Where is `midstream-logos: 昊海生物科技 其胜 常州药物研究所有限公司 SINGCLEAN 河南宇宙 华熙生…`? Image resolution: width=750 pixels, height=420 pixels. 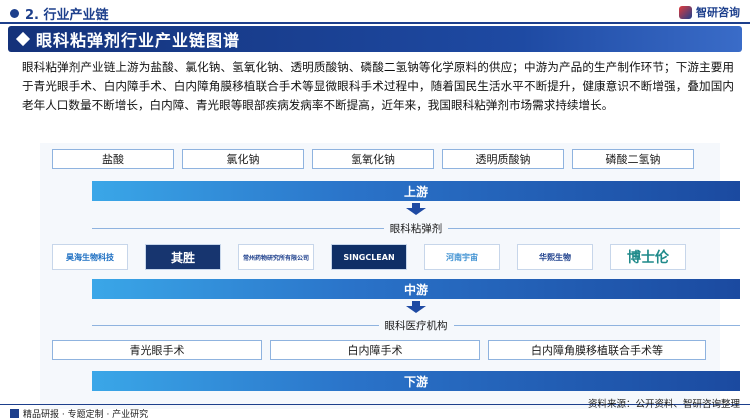 midstream-logos: 昊海生物科技 其胜 常州药物研究所有限公司 SINGCLEAN 河南宇宙 华熙生… is located at coordinates (369, 257).